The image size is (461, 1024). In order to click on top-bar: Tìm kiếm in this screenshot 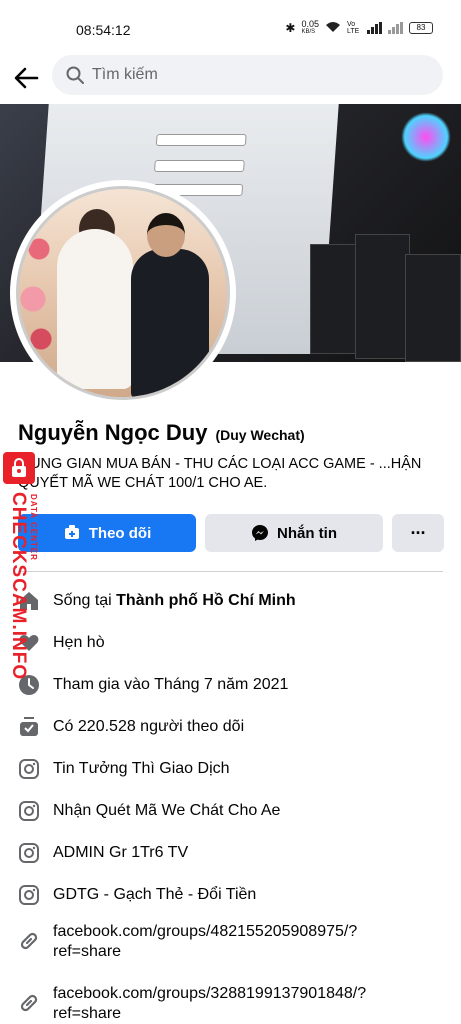, I will do `click(230, 78)`.